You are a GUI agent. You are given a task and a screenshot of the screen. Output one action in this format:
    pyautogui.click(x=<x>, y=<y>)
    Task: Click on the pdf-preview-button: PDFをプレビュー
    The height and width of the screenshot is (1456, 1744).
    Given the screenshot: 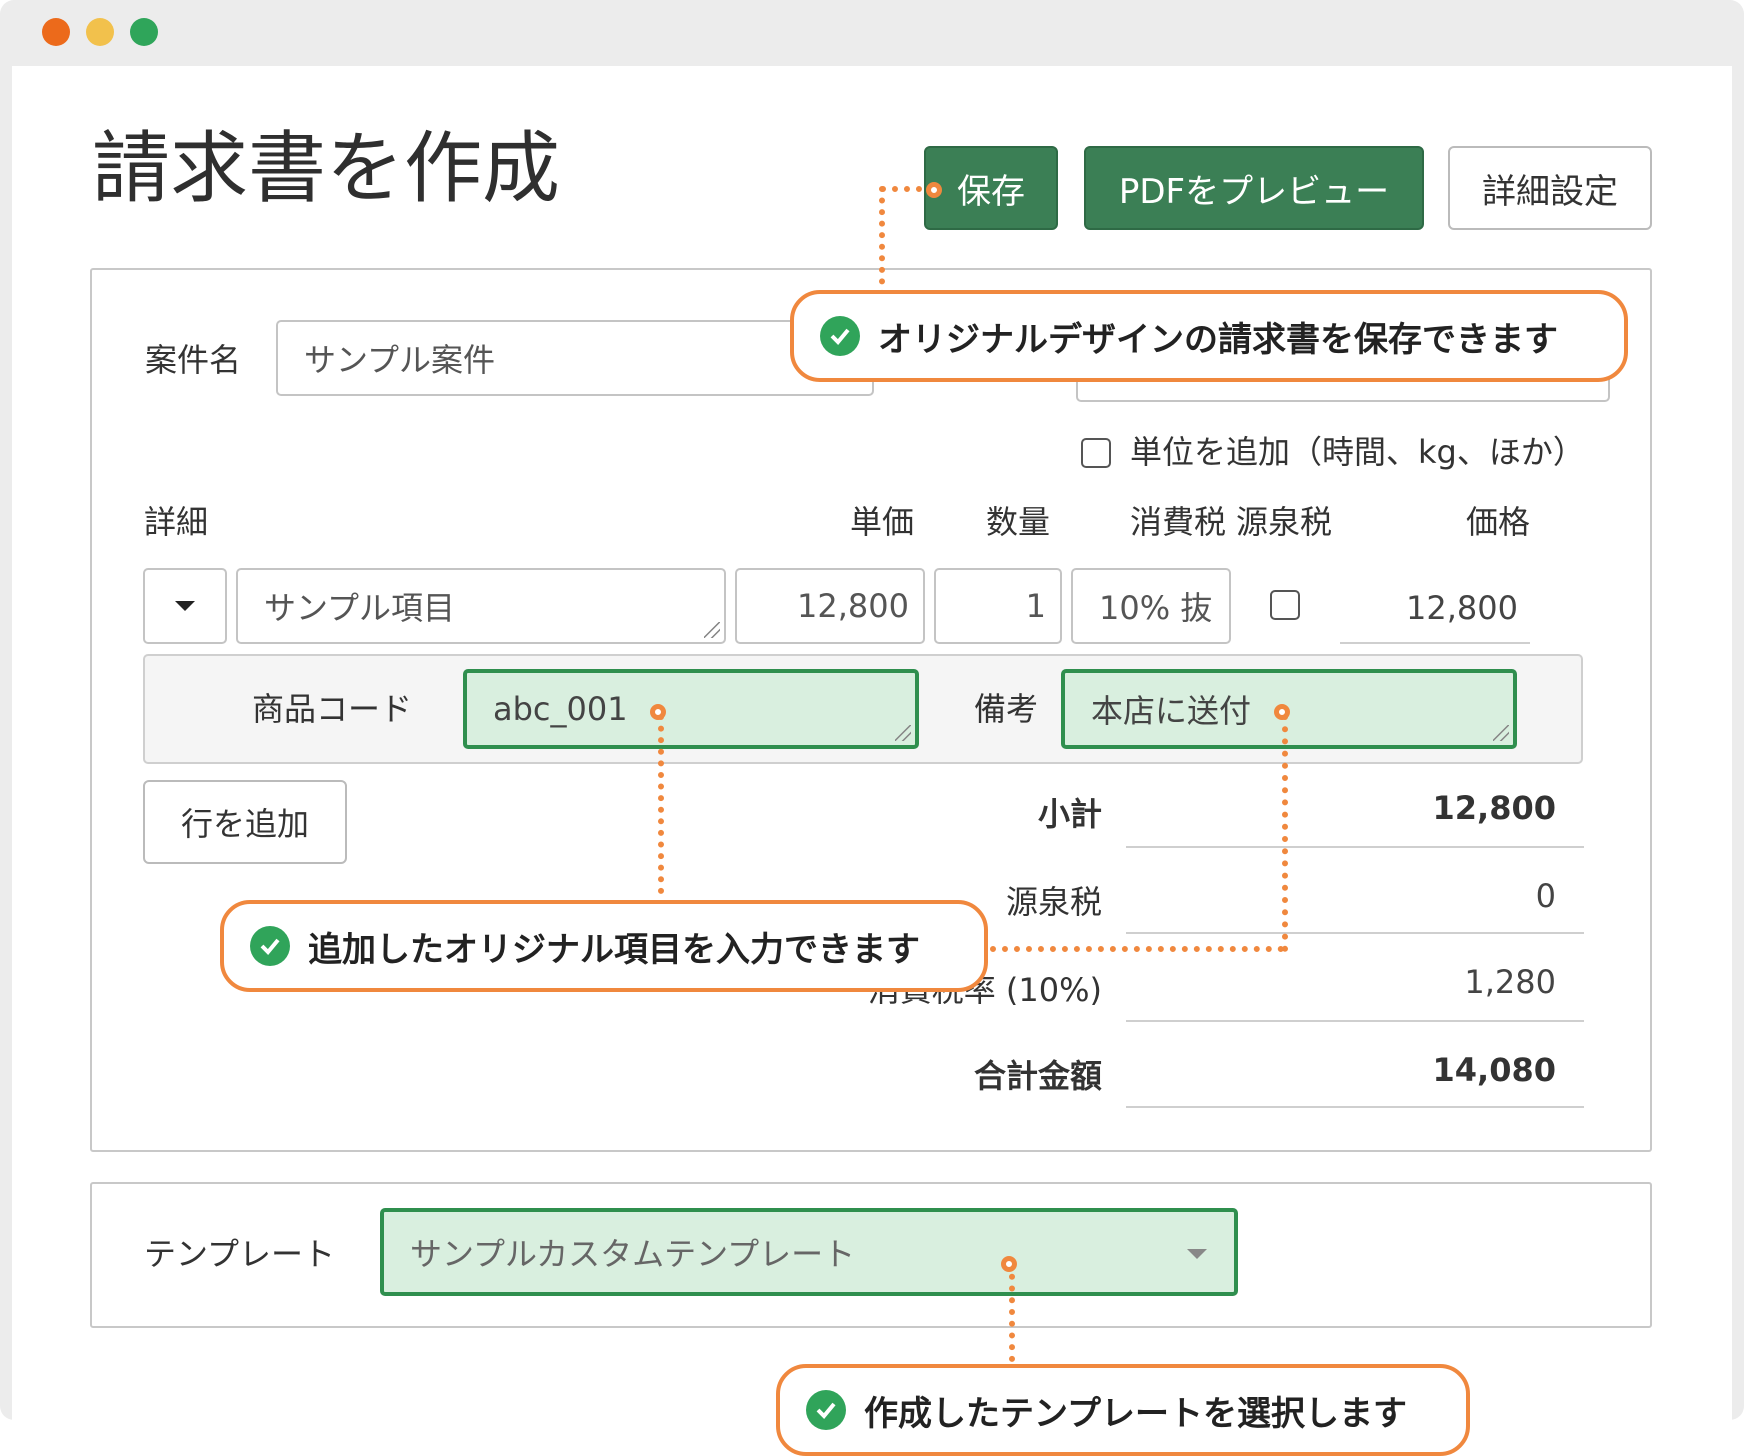 What is the action you would take?
    pyautogui.click(x=1254, y=188)
    